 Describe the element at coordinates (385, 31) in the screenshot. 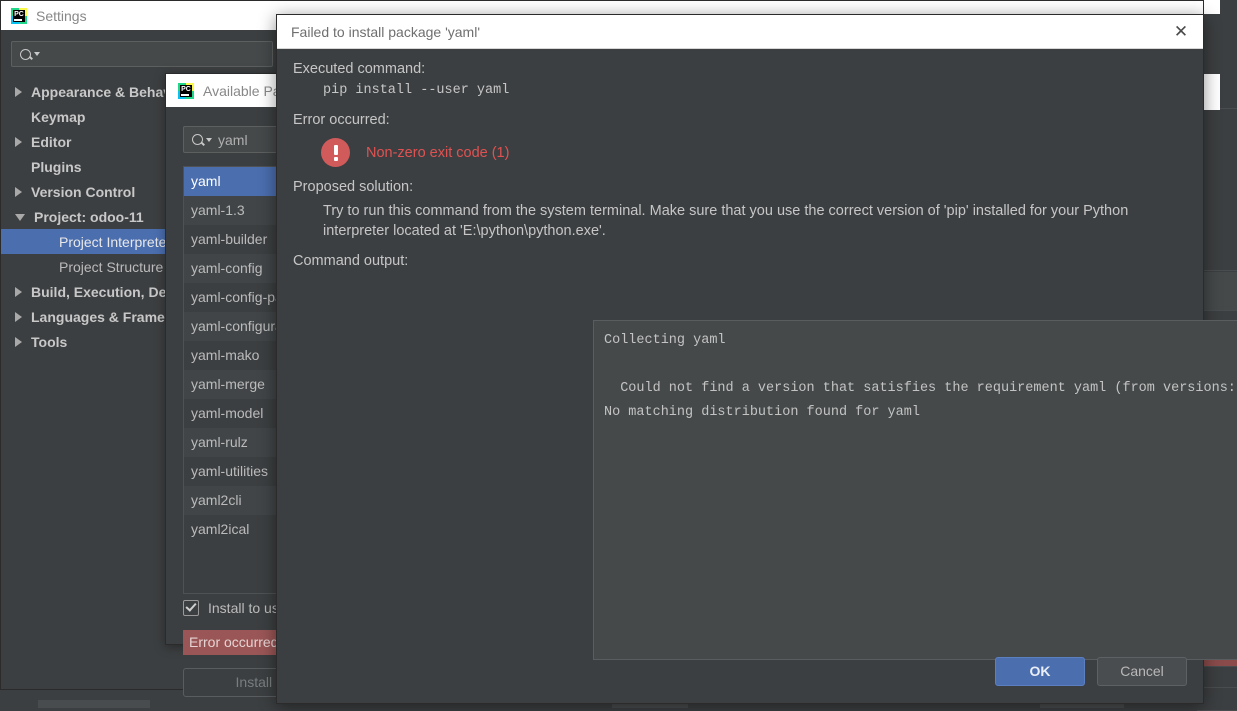

I see `error-dialog-title: Failed to install package 'yaml'` at that location.